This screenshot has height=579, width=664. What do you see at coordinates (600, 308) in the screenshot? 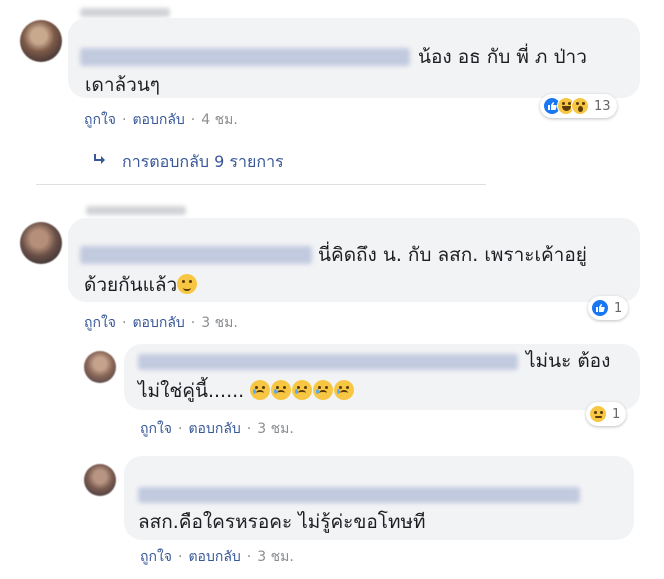
I see `like-reaction-icon` at bounding box center [600, 308].